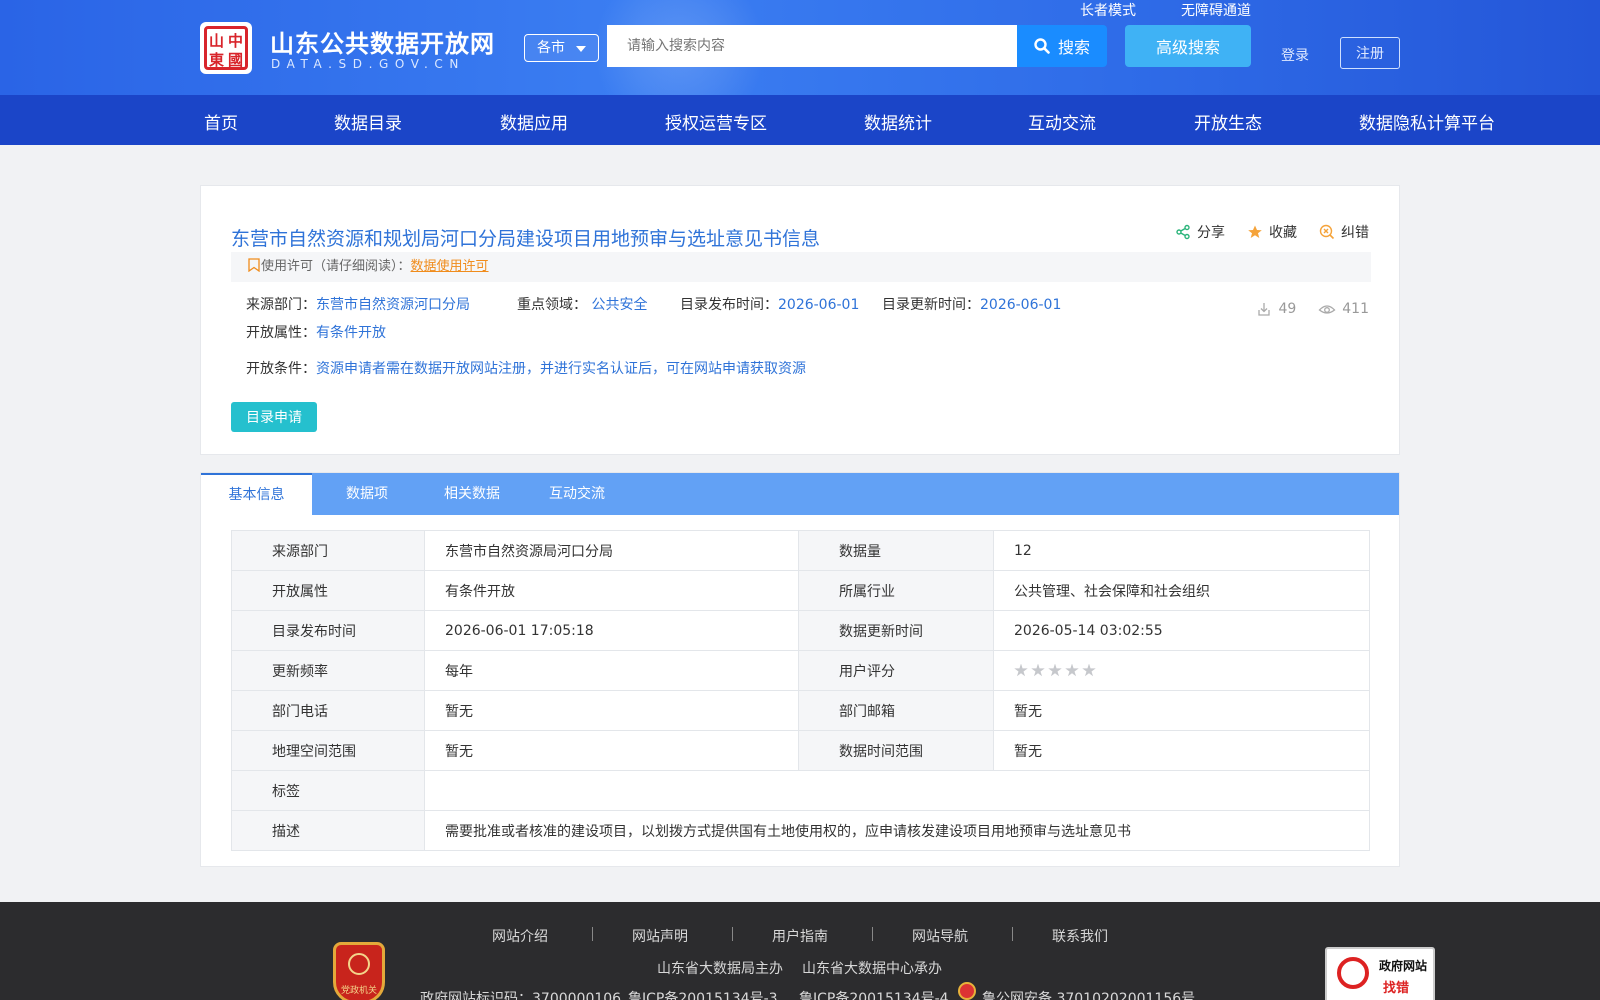  Describe the element at coordinates (221, 121) in the screenshot. I see `nav-item-home: 首页` at that location.